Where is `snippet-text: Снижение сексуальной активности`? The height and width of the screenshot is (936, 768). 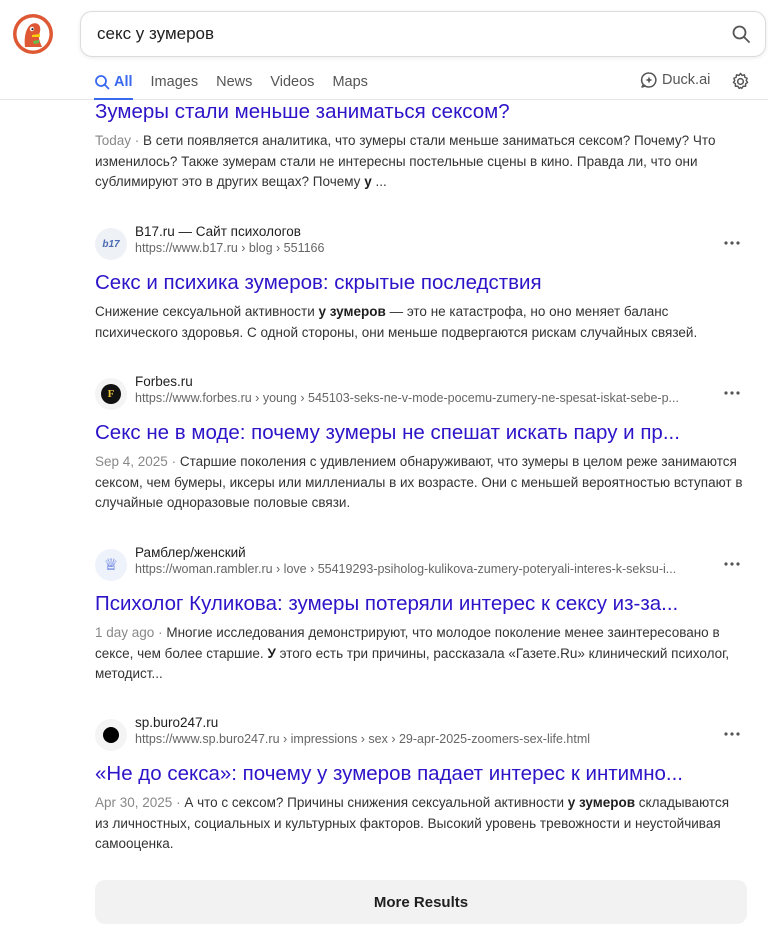
snippet-text: Снижение сексуальной активности is located at coordinates (205, 311).